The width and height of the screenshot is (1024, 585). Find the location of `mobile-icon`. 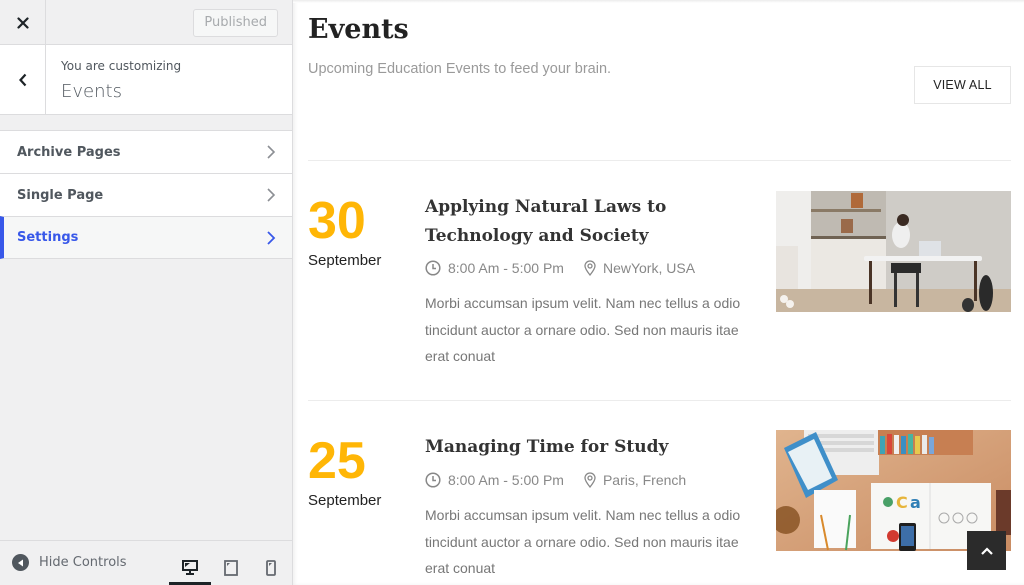

mobile-icon is located at coordinates (271, 567).